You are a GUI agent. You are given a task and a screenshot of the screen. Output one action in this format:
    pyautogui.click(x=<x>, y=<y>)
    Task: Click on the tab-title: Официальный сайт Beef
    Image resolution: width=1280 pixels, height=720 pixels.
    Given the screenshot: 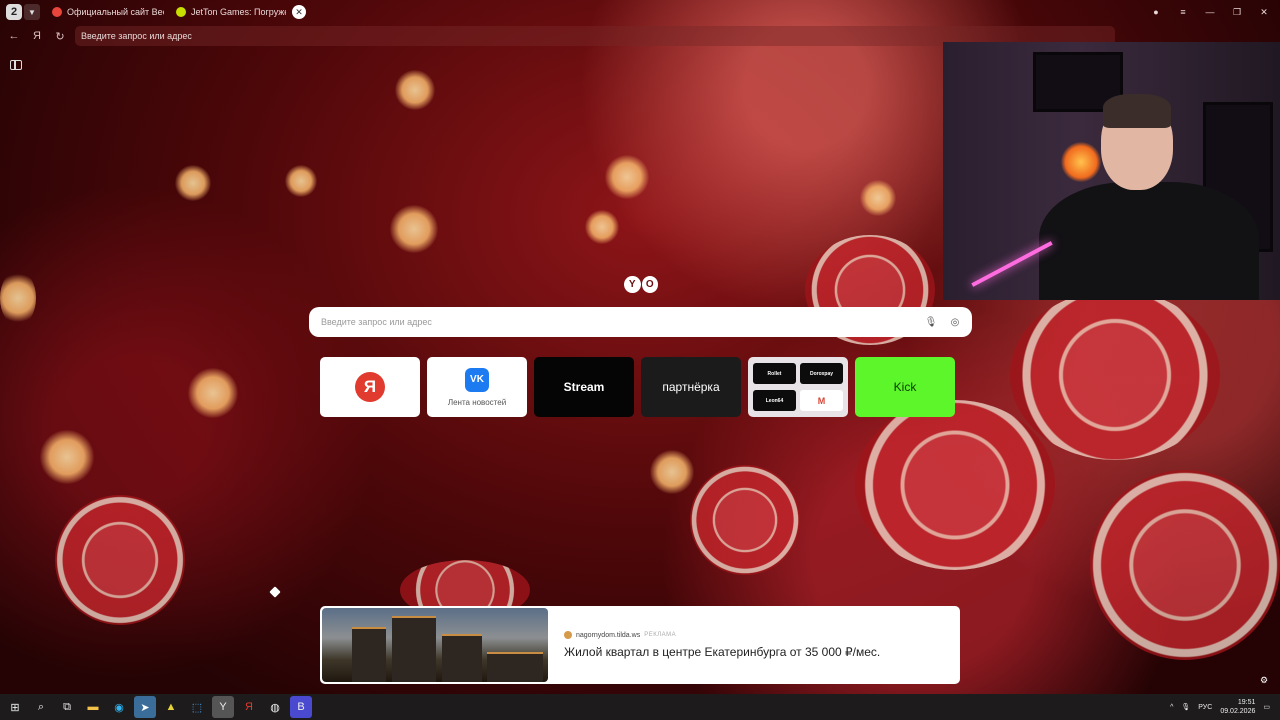 What is the action you would take?
    pyautogui.click(x=115, y=12)
    